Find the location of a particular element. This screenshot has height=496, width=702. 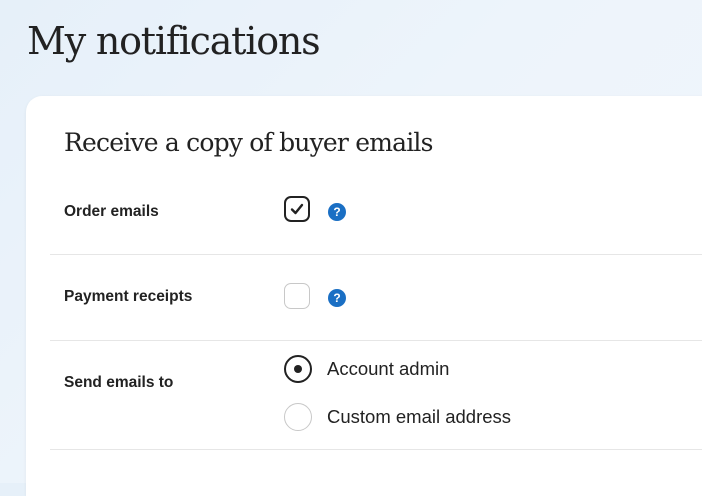

section-title: Receive a copy of buyer emails is located at coordinates (248, 142).